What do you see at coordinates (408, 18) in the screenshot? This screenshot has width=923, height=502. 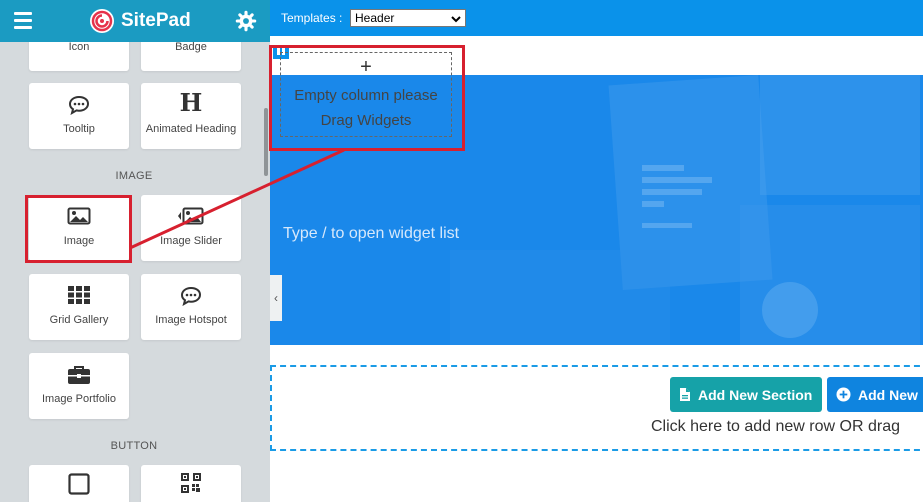 I see `templates-select: Header` at bounding box center [408, 18].